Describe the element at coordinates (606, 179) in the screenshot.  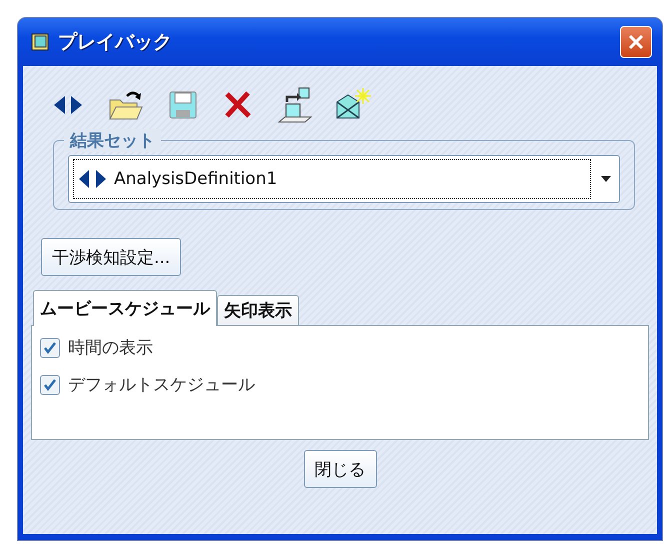
I see `caret-icon` at that location.